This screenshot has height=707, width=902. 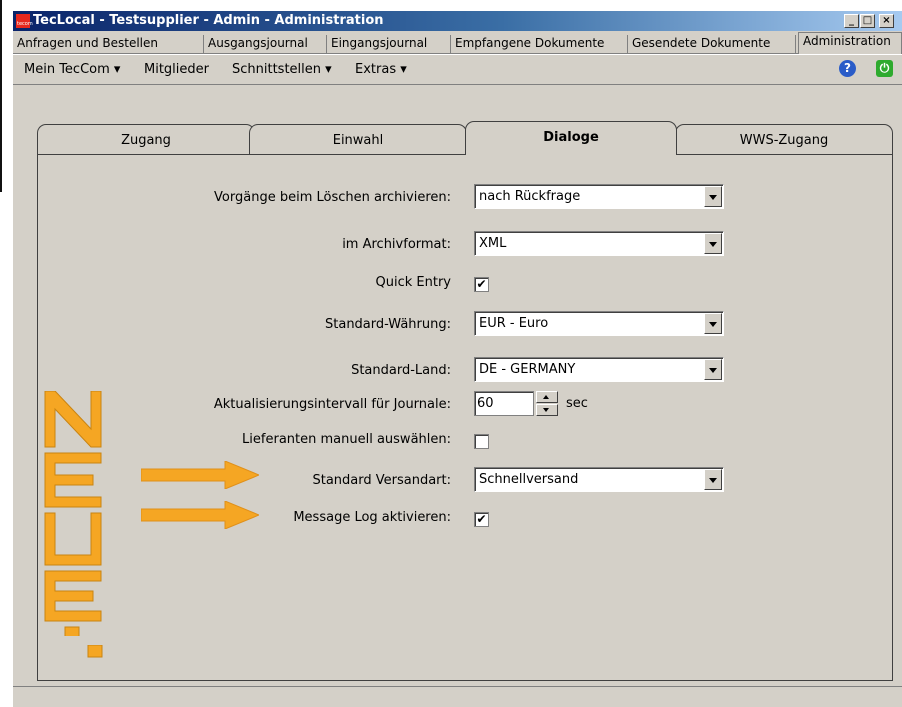 What do you see at coordinates (527, 369) in the screenshot?
I see `country-value: DE - GERMANY` at bounding box center [527, 369].